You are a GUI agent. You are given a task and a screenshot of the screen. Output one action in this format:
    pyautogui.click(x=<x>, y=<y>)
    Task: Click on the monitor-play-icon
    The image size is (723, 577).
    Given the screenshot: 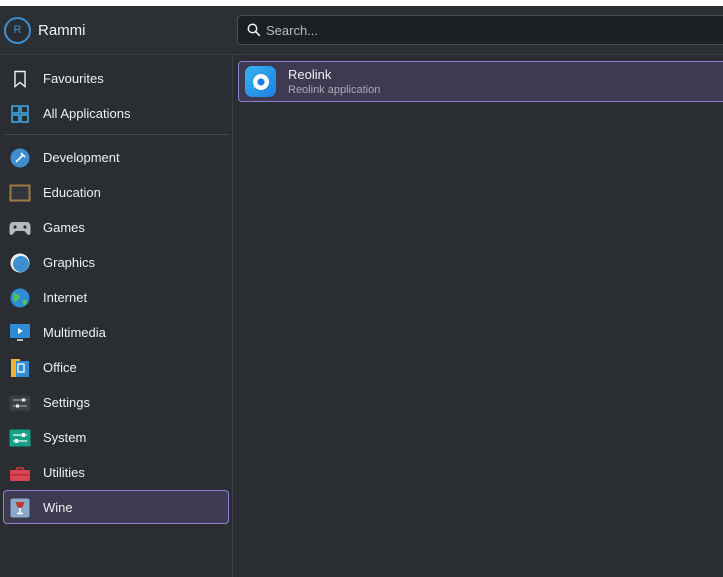 What is the action you would take?
    pyautogui.click(x=20, y=333)
    